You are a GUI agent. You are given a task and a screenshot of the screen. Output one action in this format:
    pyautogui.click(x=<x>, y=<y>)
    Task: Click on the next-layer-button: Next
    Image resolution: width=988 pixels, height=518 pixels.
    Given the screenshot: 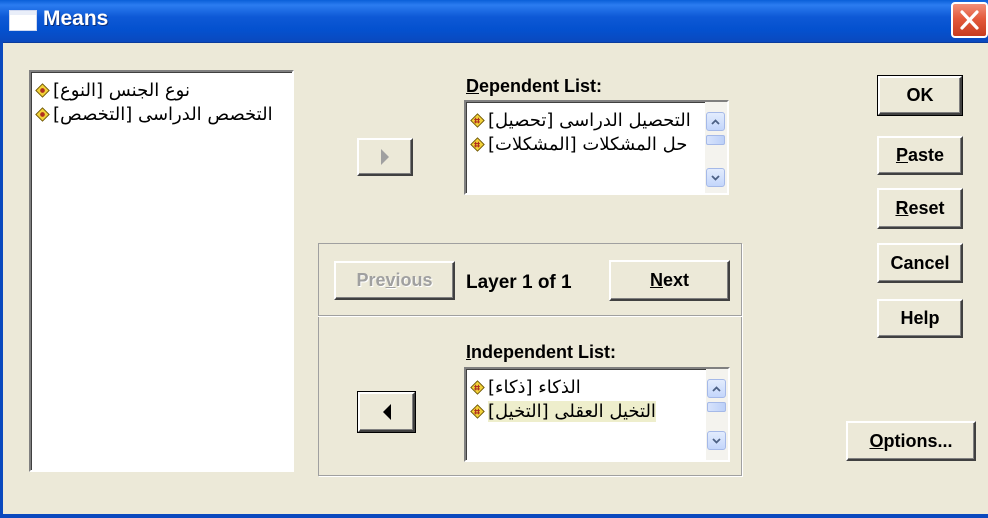 What is the action you would take?
    pyautogui.click(x=669, y=280)
    